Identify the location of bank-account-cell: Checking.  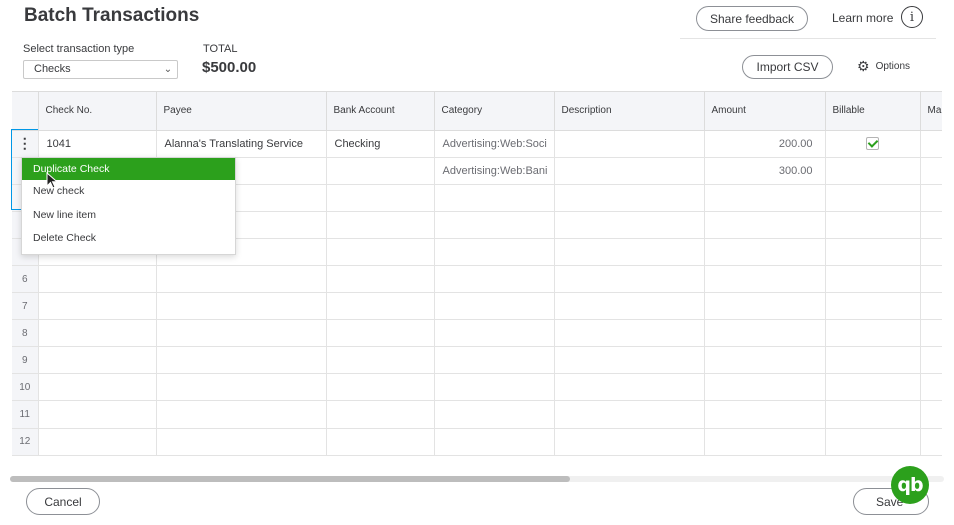
(380, 144).